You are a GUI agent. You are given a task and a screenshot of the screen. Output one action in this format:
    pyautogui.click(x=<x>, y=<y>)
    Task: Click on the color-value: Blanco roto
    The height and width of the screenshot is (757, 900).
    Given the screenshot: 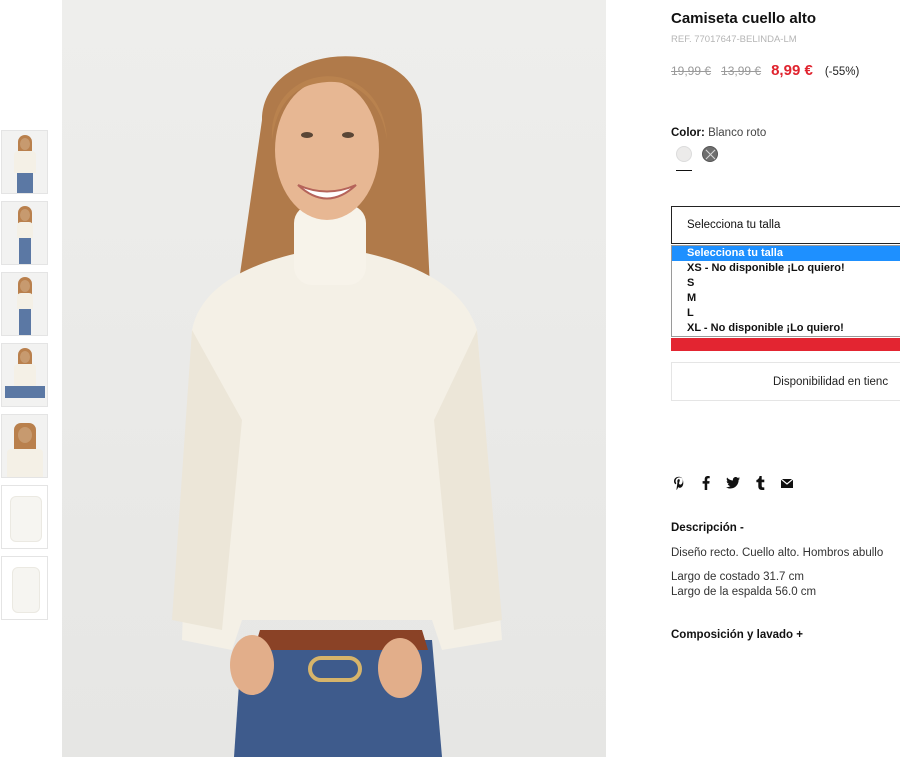 What is the action you would take?
    pyautogui.click(x=737, y=133)
    